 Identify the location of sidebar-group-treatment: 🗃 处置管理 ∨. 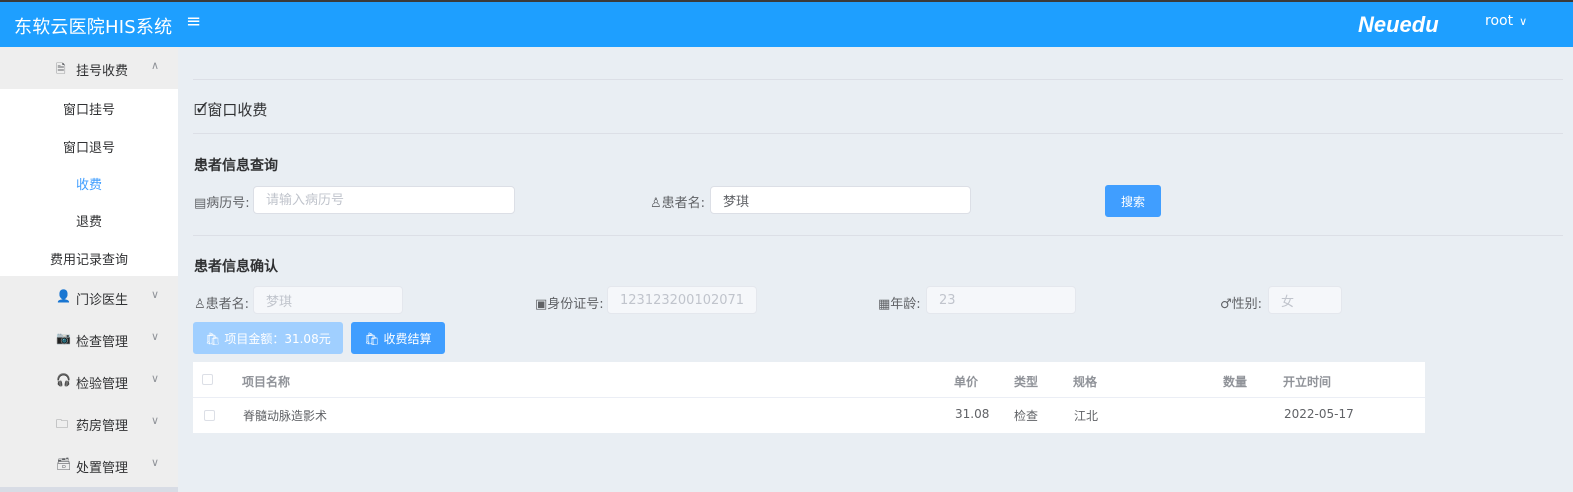
(89, 465).